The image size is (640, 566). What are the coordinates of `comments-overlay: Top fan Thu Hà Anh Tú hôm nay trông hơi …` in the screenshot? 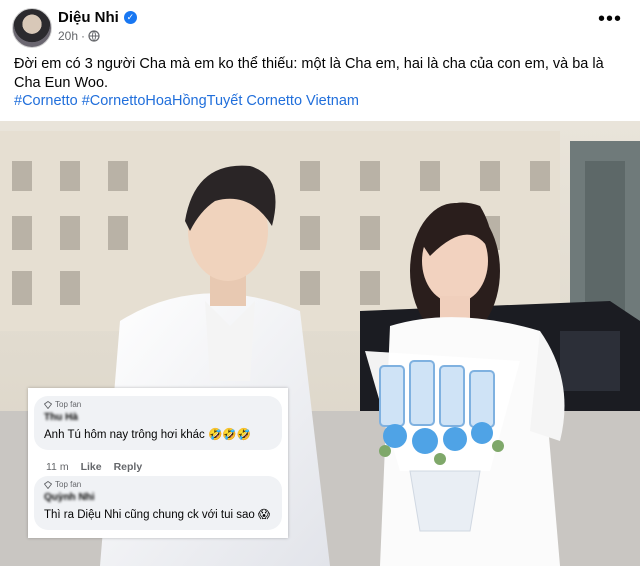 It's located at (158, 463).